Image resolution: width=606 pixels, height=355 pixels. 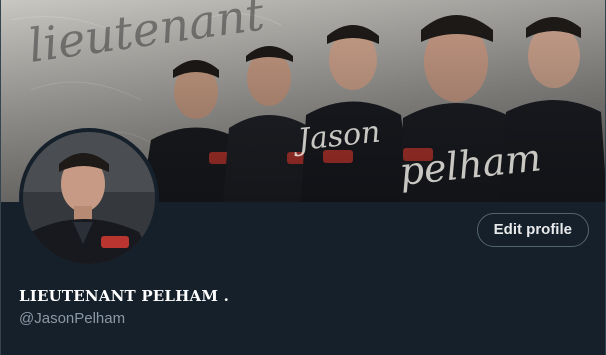 What do you see at coordinates (532, 230) in the screenshot?
I see `edit-profile-button: Edit profile` at bounding box center [532, 230].